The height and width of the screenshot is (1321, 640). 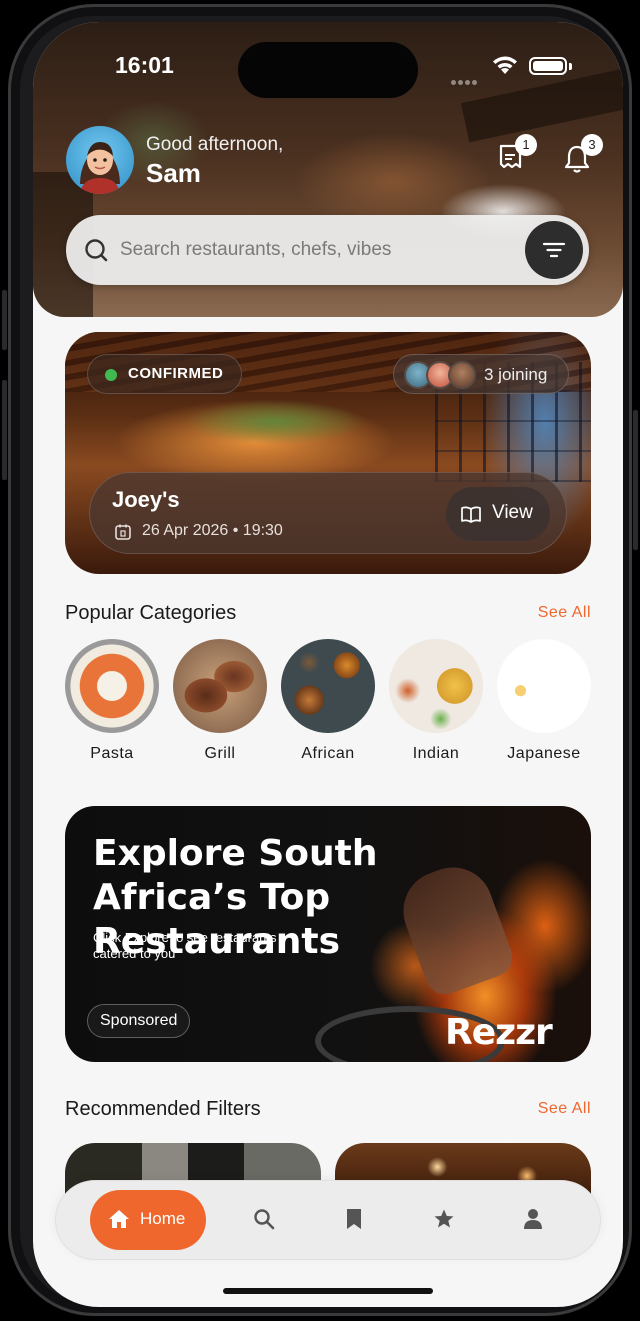 I want to click on notifications-button: 3, so click(x=582, y=158).